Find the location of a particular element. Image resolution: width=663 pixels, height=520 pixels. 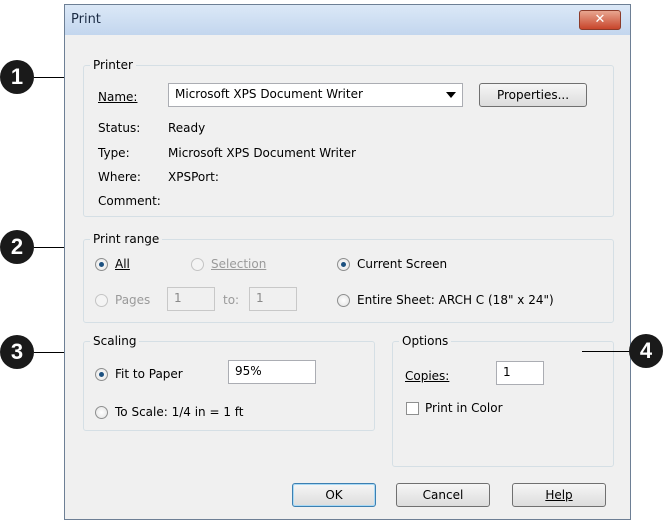

chevron-down-icon is located at coordinates (451, 95).